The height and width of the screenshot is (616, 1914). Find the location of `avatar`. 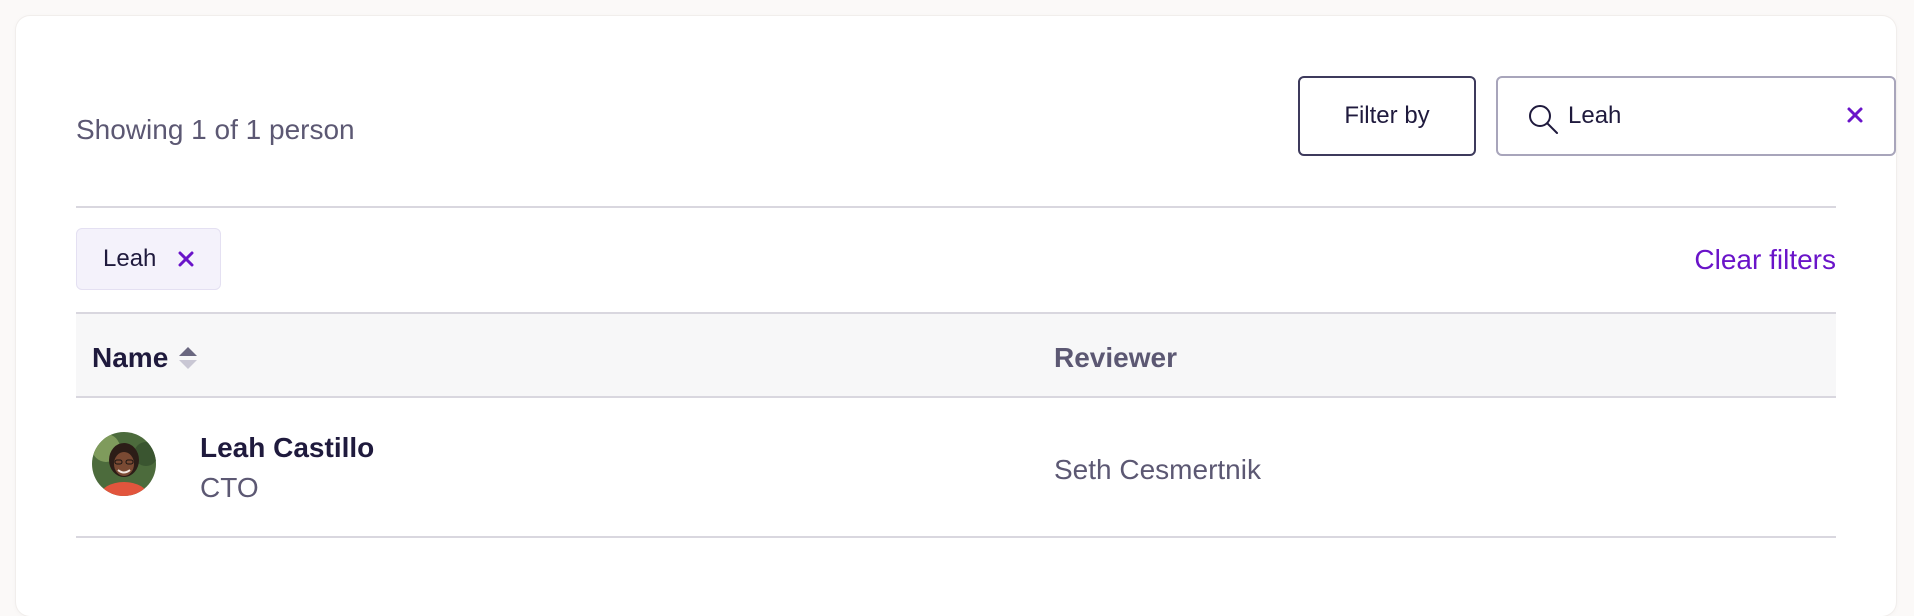

avatar is located at coordinates (124, 464).